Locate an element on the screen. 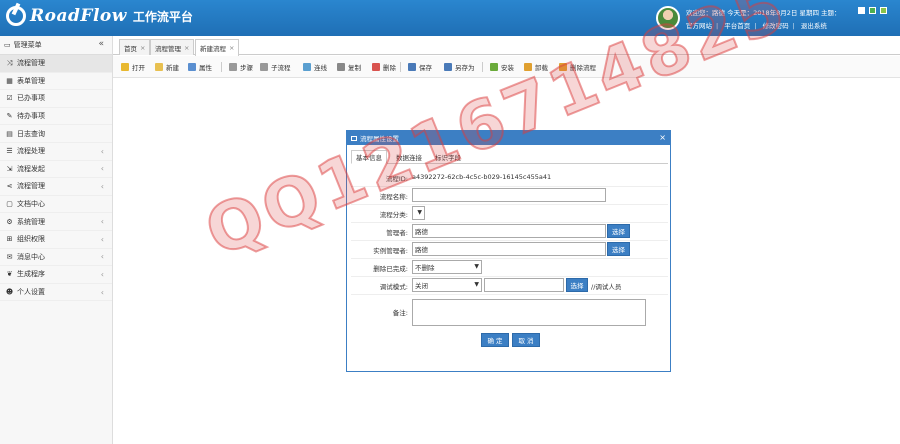 The width and height of the screenshot is (900, 444). toolbar: 打开 新建 属性 步骤 子流程 连线 复制 删除 保存 另存为 安装 卸载 删除流程 is located at coordinates (506, 67).